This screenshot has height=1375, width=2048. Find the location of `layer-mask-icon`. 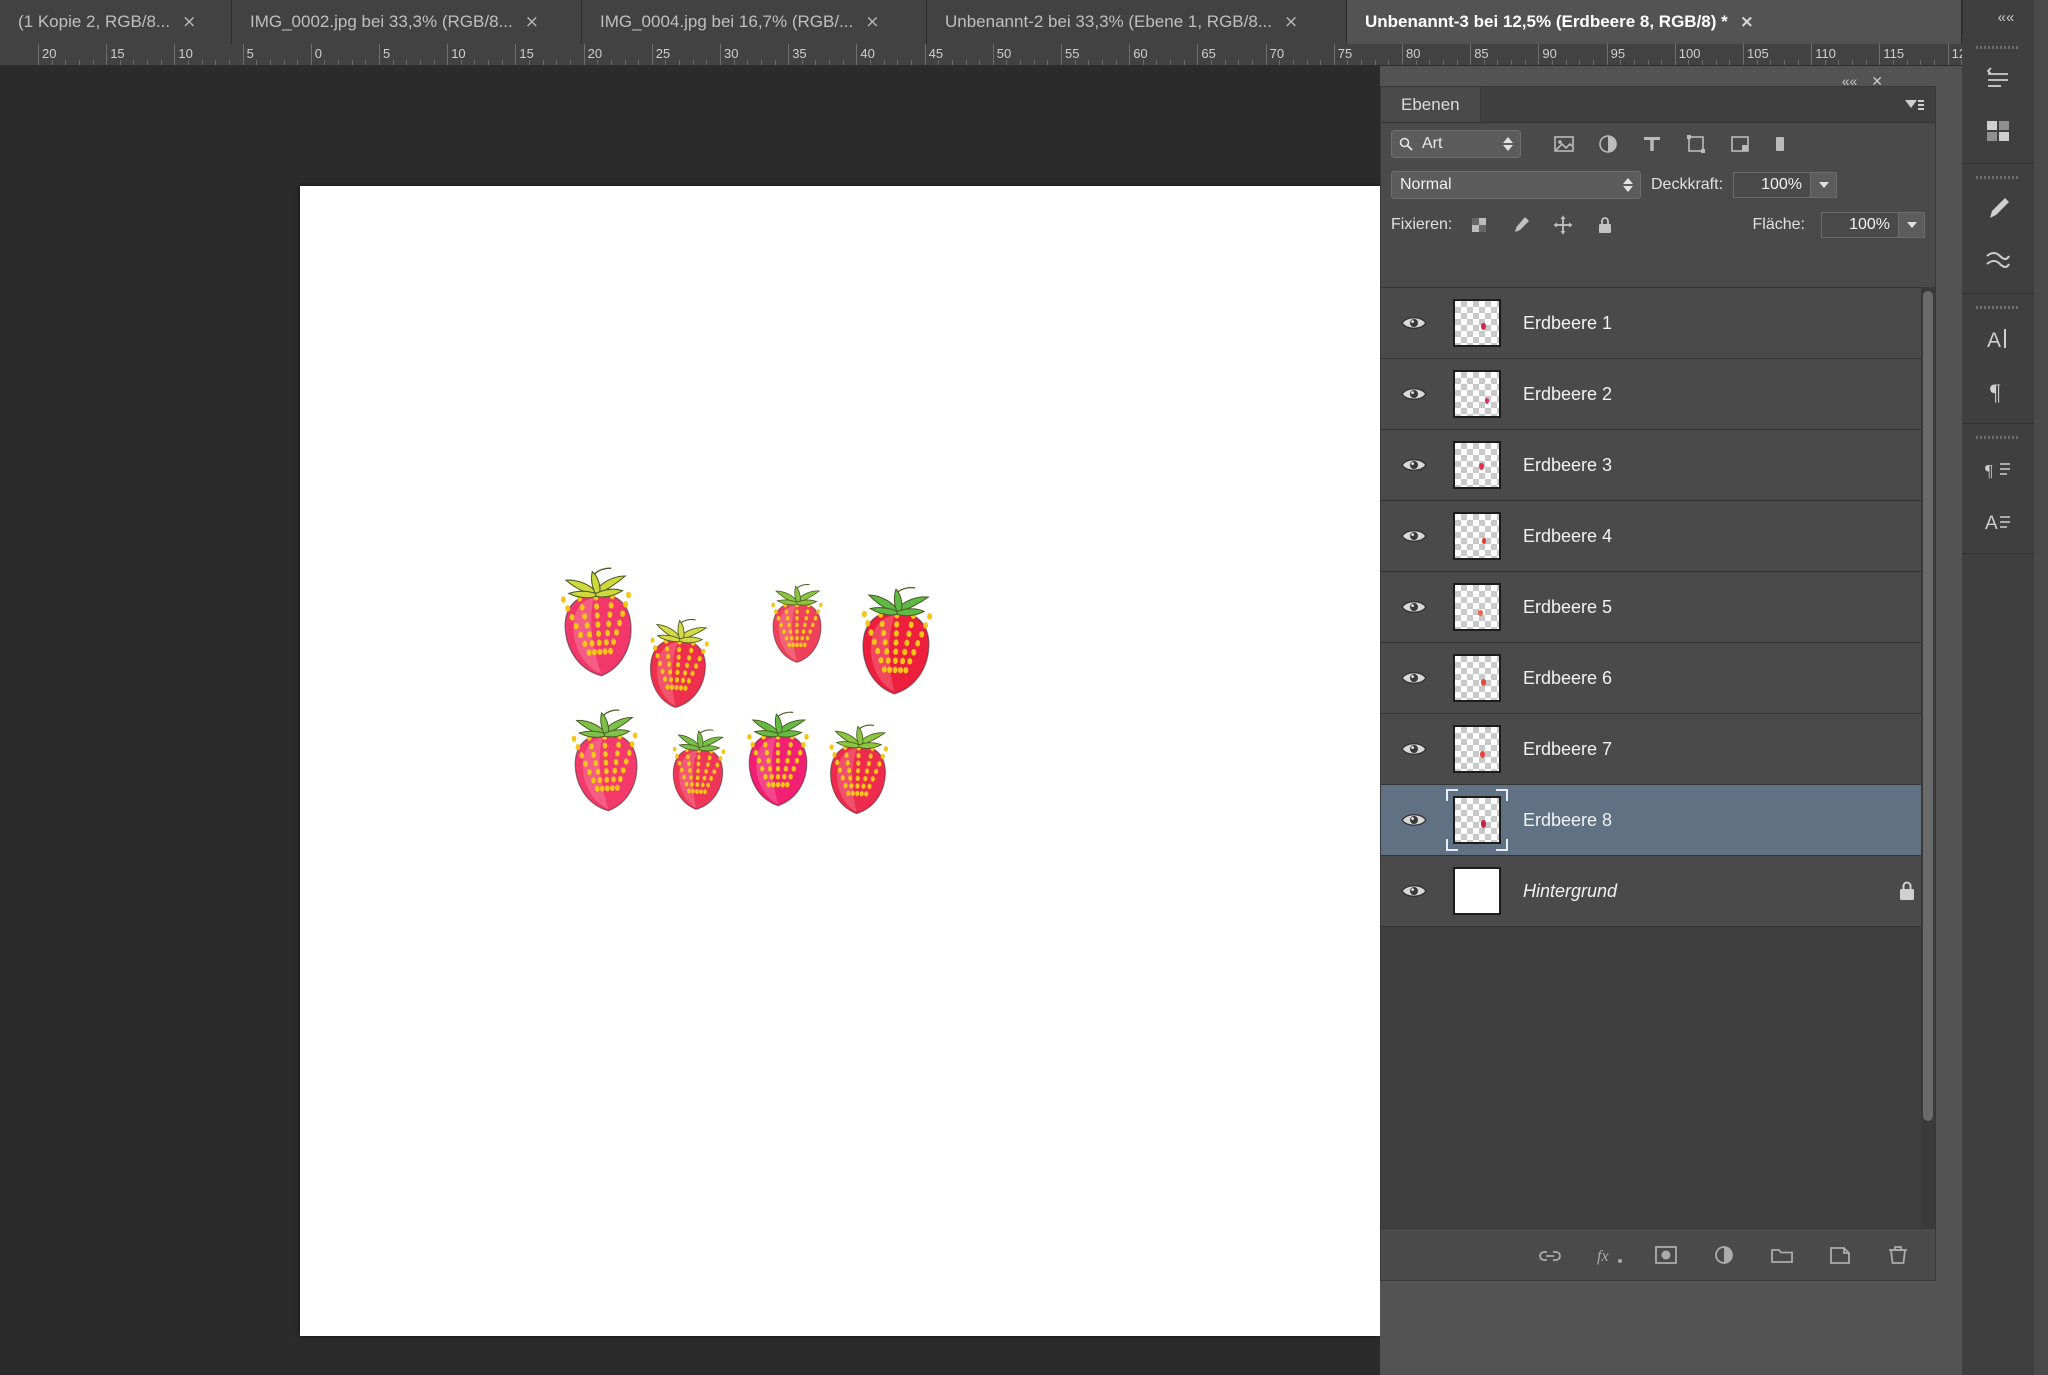

layer-mask-icon is located at coordinates (1665, 1255).